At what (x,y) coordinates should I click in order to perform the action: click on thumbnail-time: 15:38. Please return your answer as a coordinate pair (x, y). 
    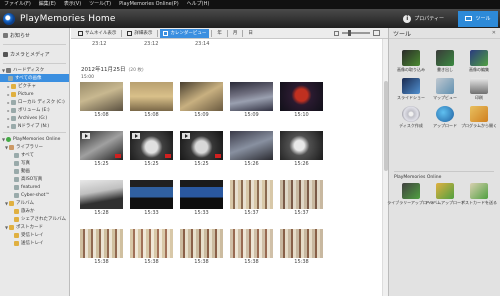
    Looking at the image, I should click on (101, 262).